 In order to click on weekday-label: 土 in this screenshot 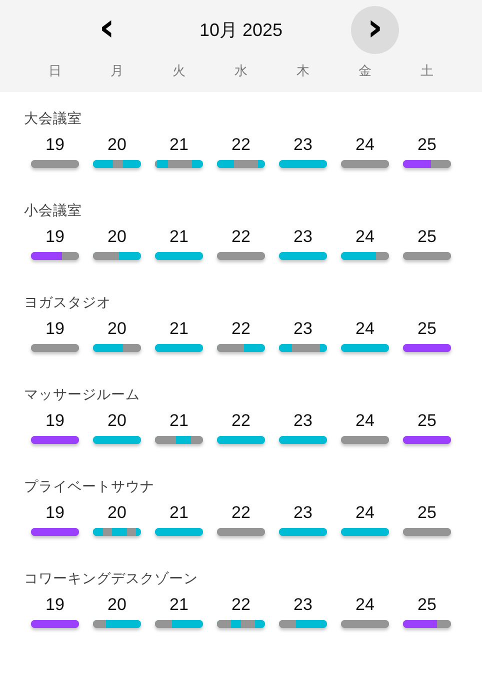, I will do `click(427, 71)`.